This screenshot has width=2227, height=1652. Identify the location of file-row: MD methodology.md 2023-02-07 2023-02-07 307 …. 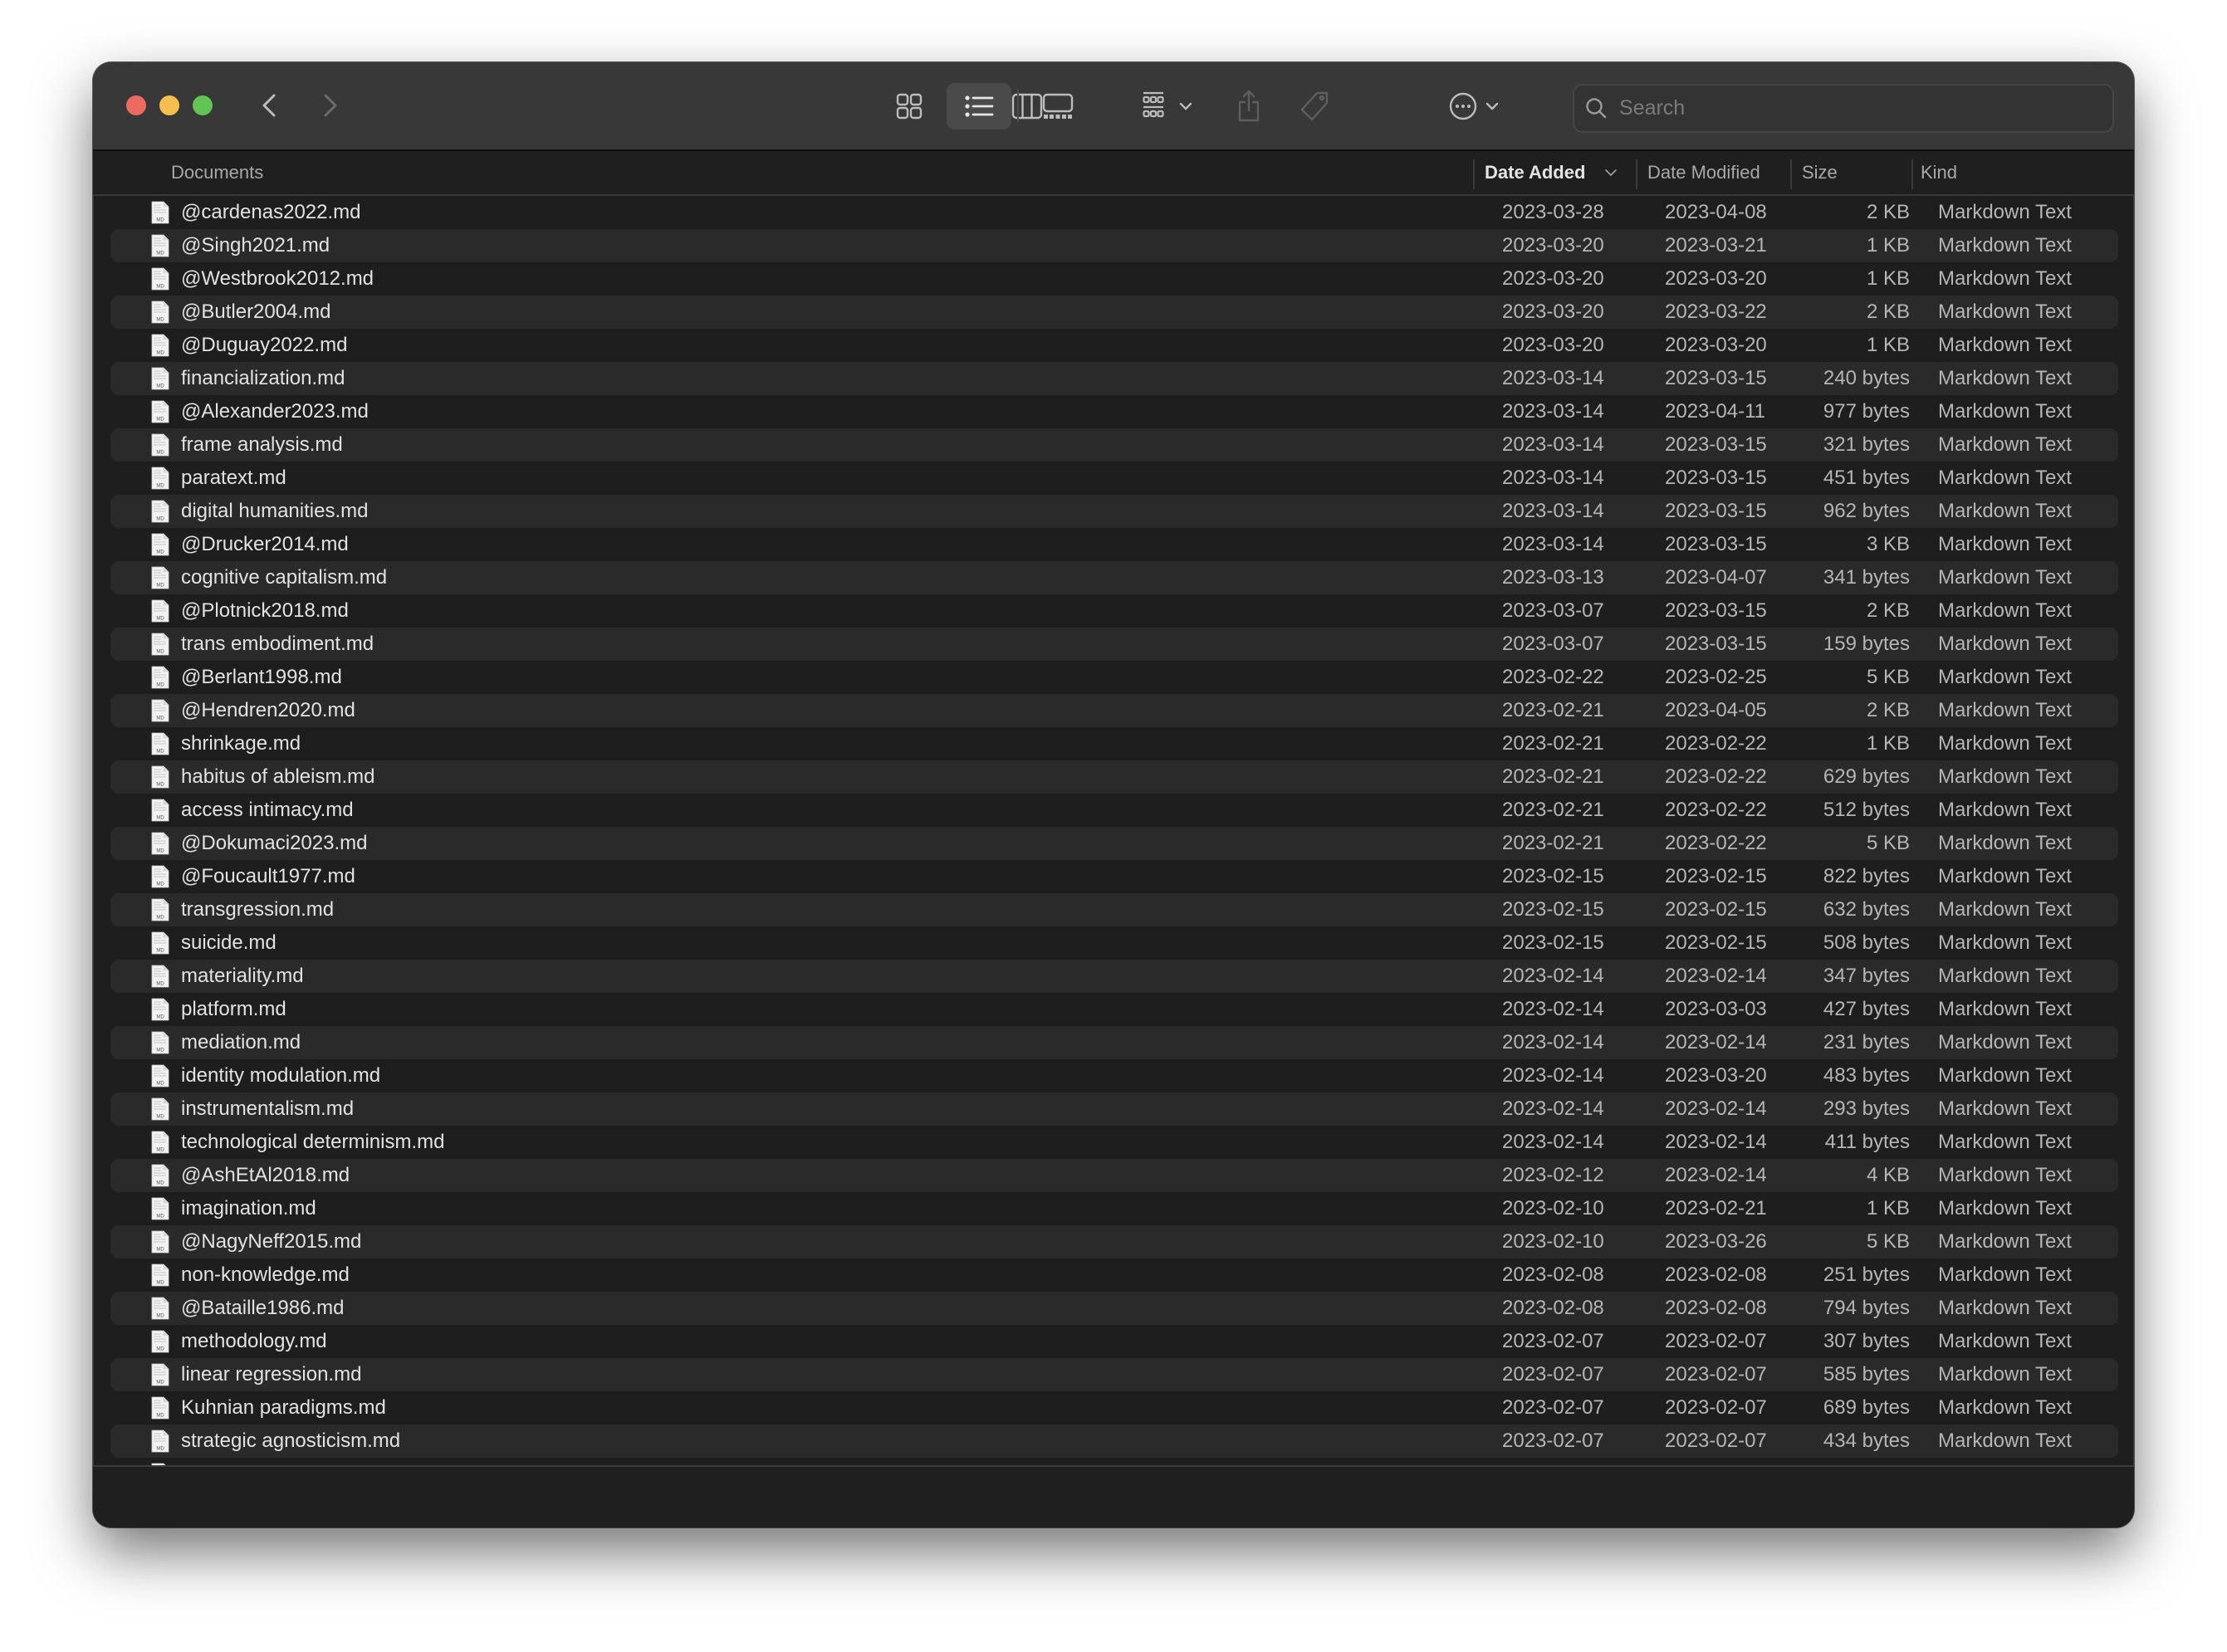
(1114, 1341).